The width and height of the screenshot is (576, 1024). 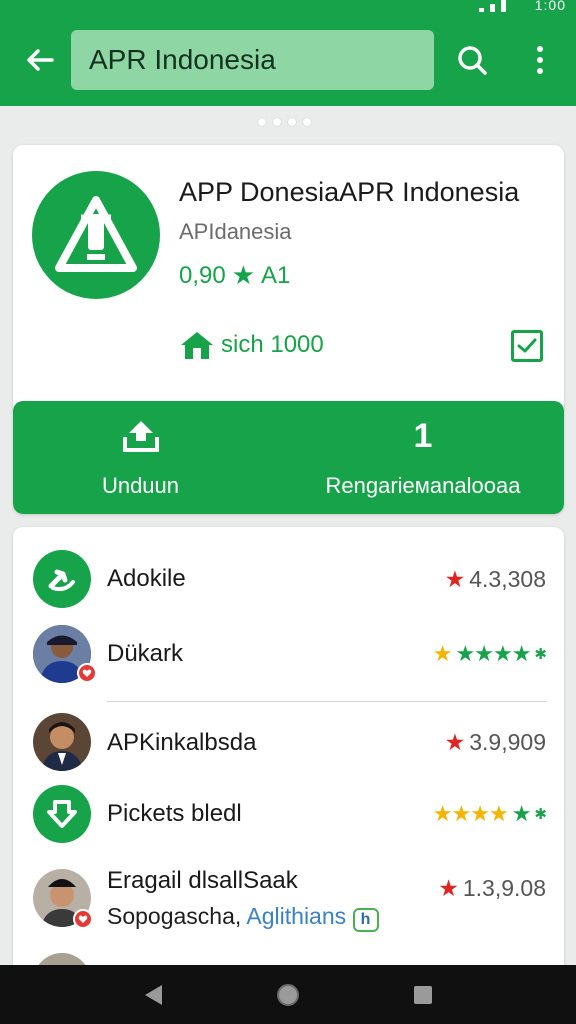 I want to click on status-time: 1:00, so click(x=550, y=6).